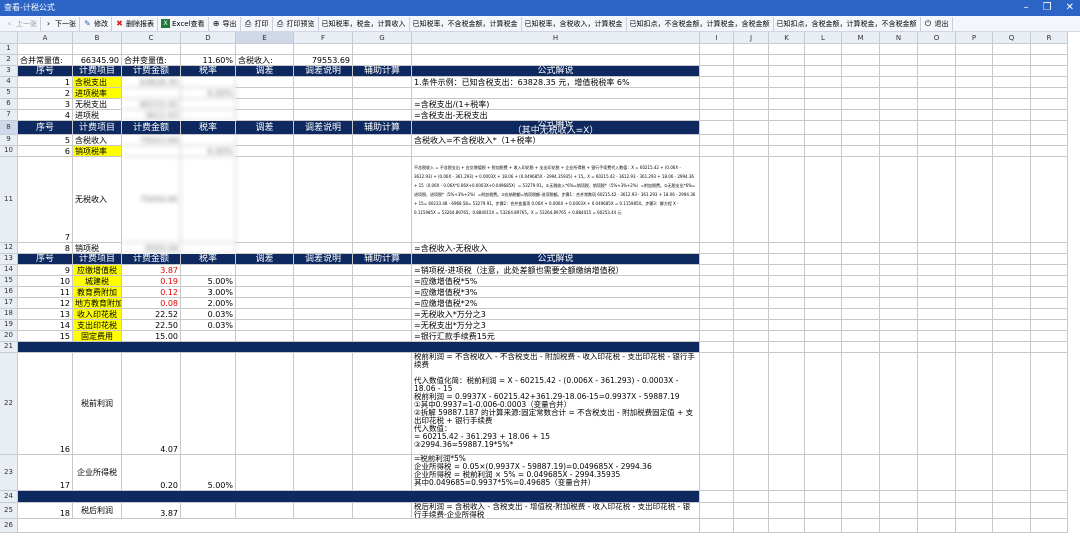 This screenshot has height=552, width=1080. Describe the element at coordinates (9, 511) in the screenshot. I see `row-header: 25` at that location.